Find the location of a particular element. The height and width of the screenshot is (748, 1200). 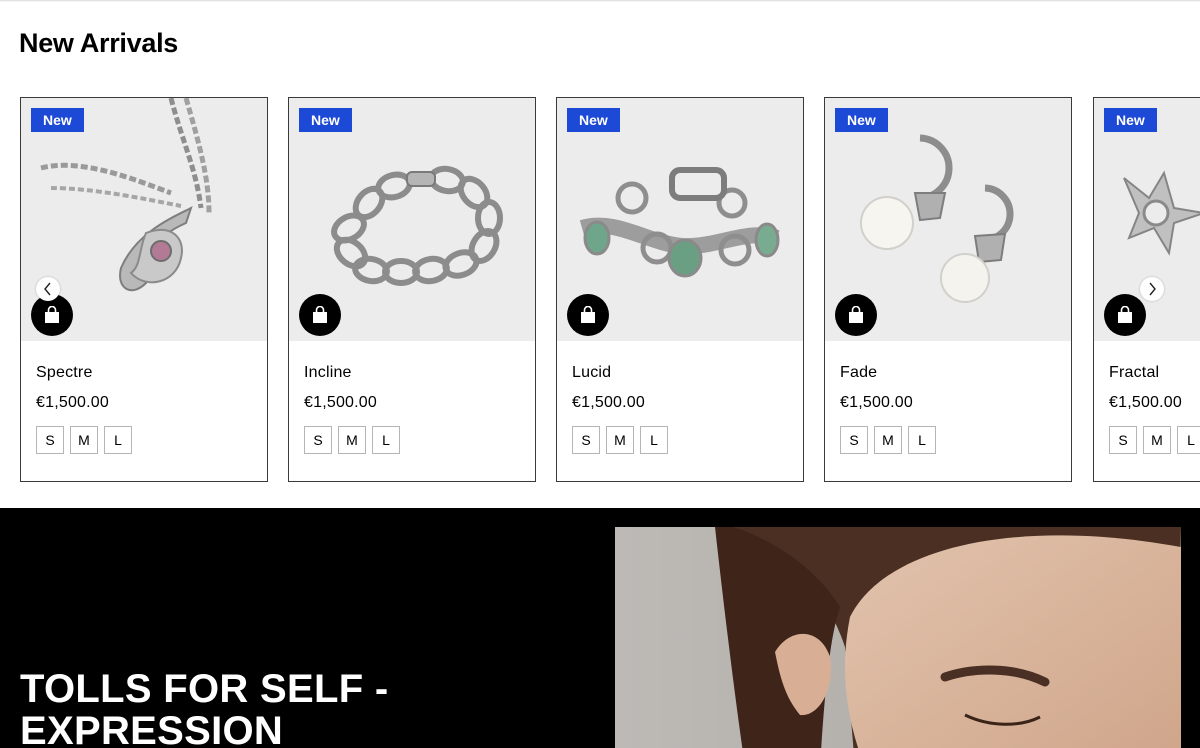

chevron-left-icon is located at coordinates (47, 289).